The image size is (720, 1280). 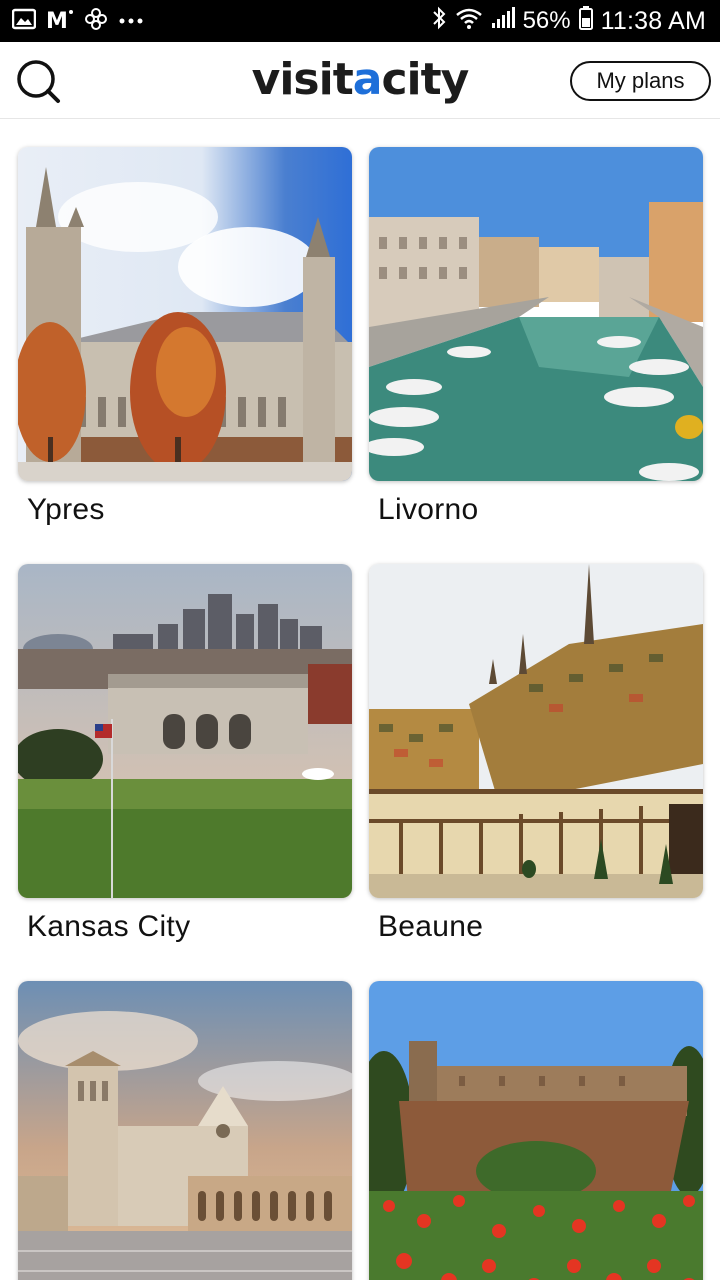 I want to click on city-card-ypres: Ypres, so click(x=185, y=337).